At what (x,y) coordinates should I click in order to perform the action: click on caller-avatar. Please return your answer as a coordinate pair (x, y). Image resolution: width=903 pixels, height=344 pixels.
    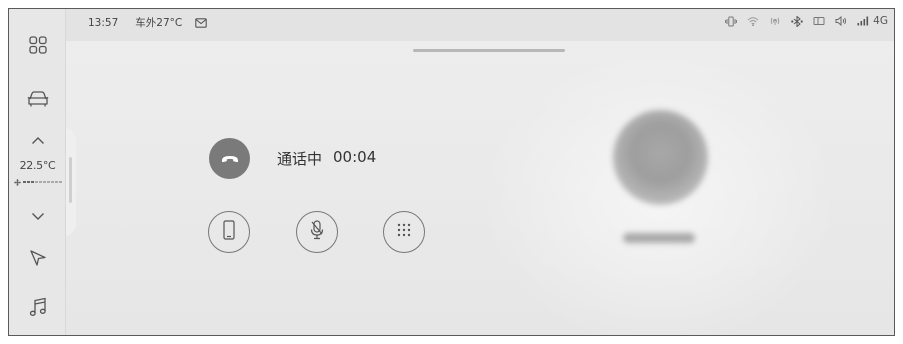
    Looking at the image, I should click on (660, 157).